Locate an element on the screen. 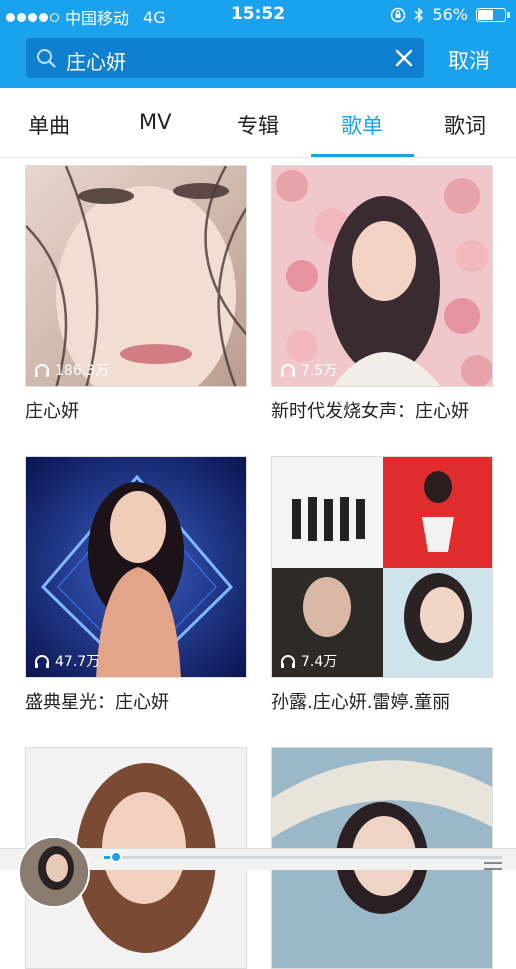 Image resolution: width=516 pixels, height=969 pixels. play-count: 7.4万 is located at coordinates (308, 661).